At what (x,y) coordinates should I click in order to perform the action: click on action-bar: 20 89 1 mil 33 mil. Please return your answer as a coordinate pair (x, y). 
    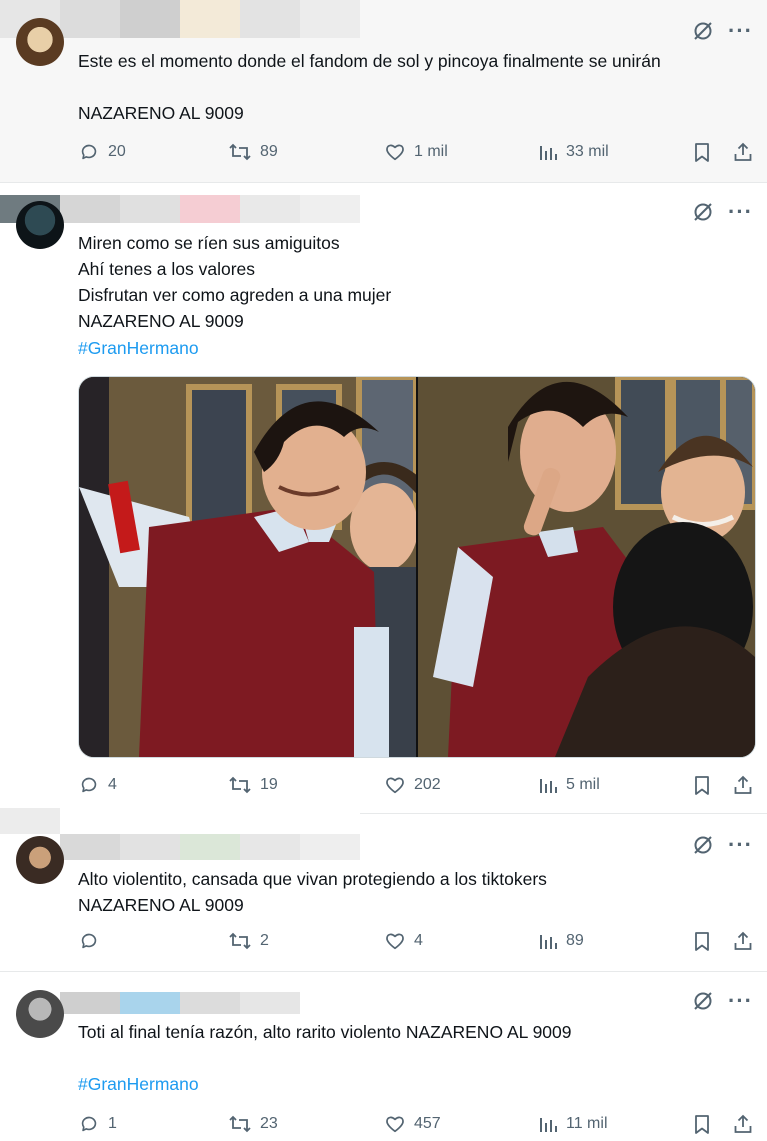
    Looking at the image, I should click on (416, 155).